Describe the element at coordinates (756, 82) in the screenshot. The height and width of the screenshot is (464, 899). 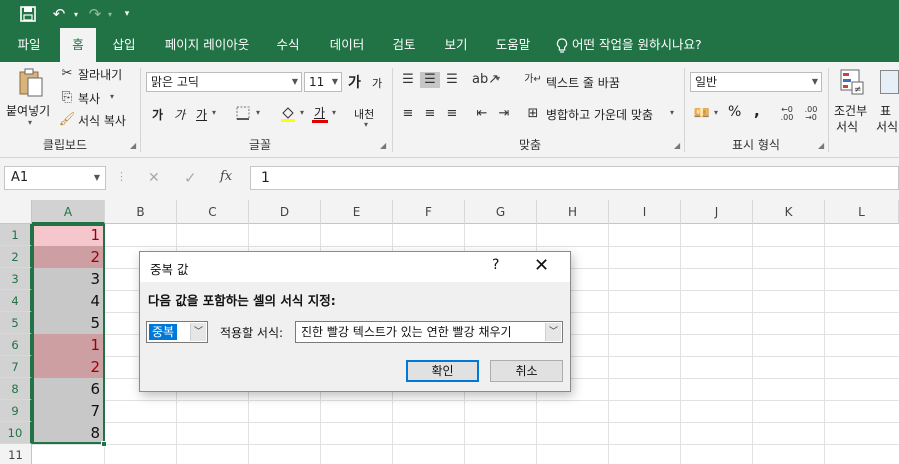
I see `number-format-combobox: 일반 ▼` at that location.